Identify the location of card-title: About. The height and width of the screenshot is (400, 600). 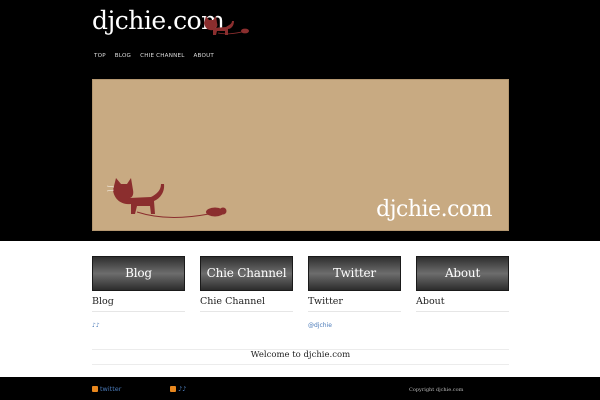
(462, 304).